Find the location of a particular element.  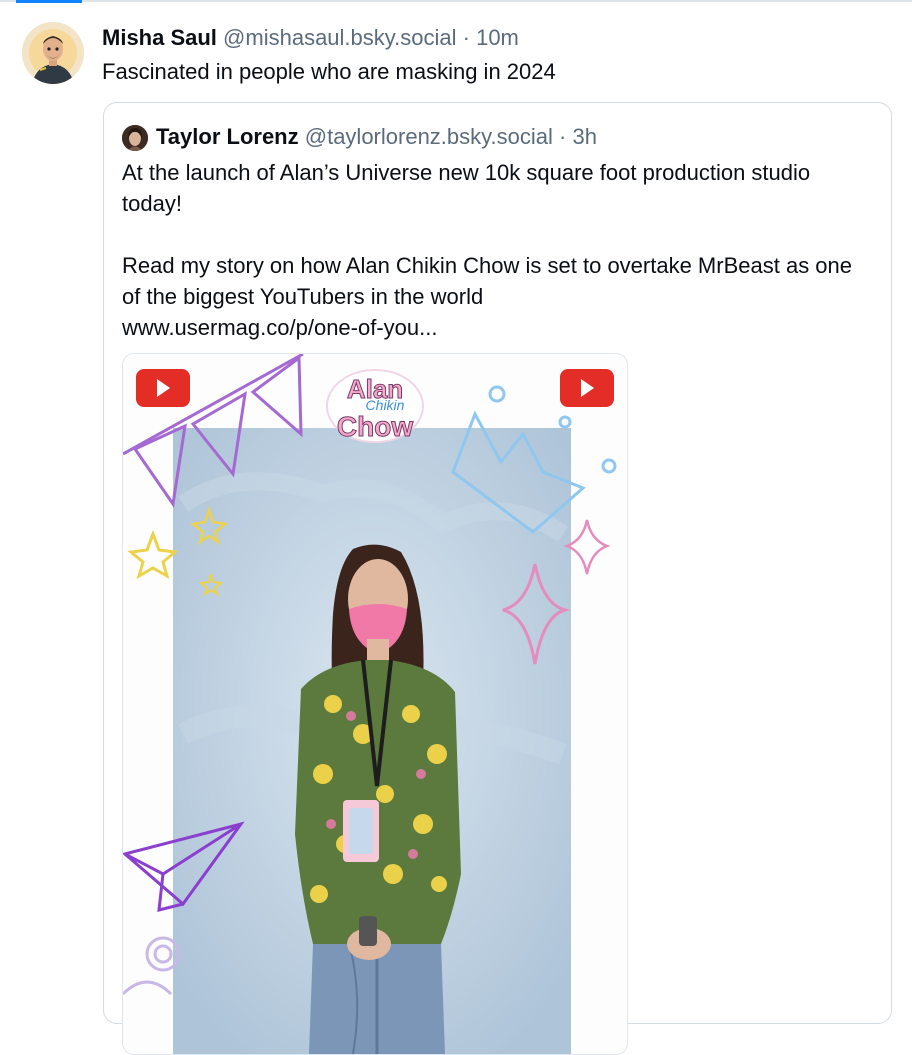

post-time: 10m is located at coordinates (497, 37).